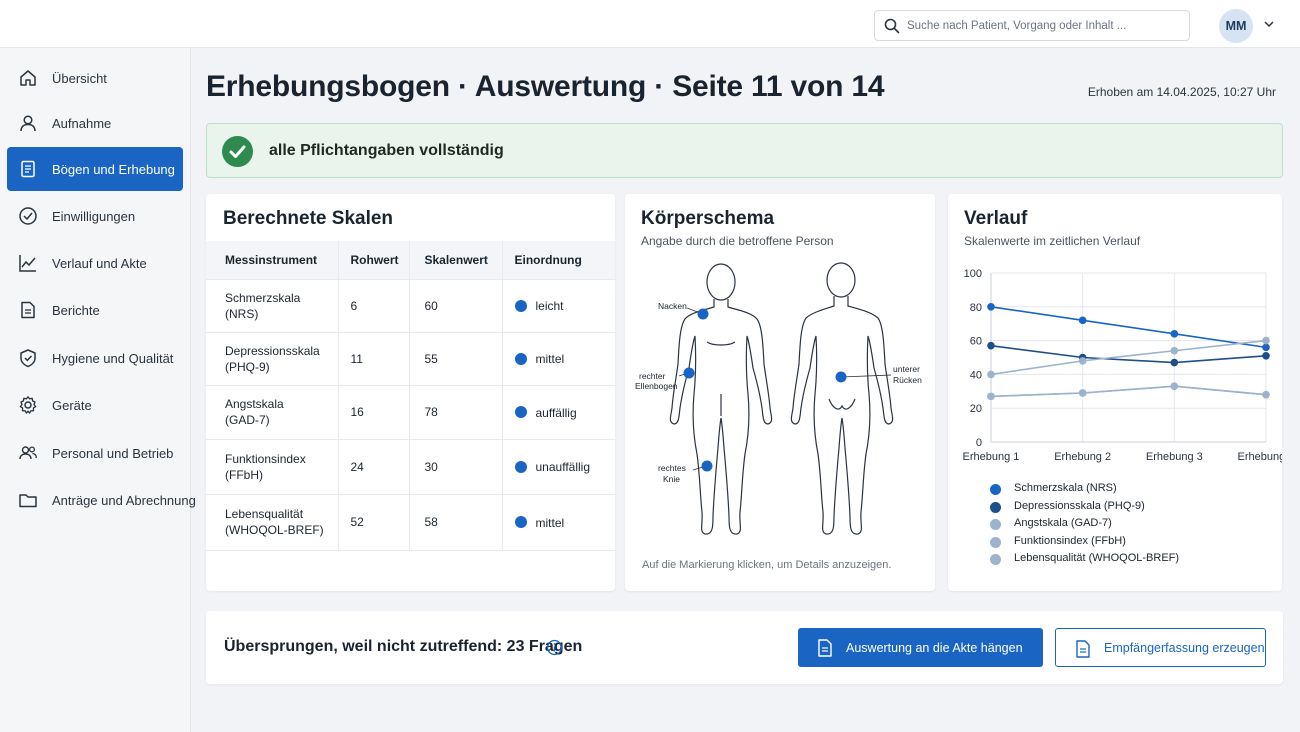 This screenshot has height=732, width=1300. Describe the element at coordinates (456, 411) in the screenshot. I see `scale-value: 78` at that location.